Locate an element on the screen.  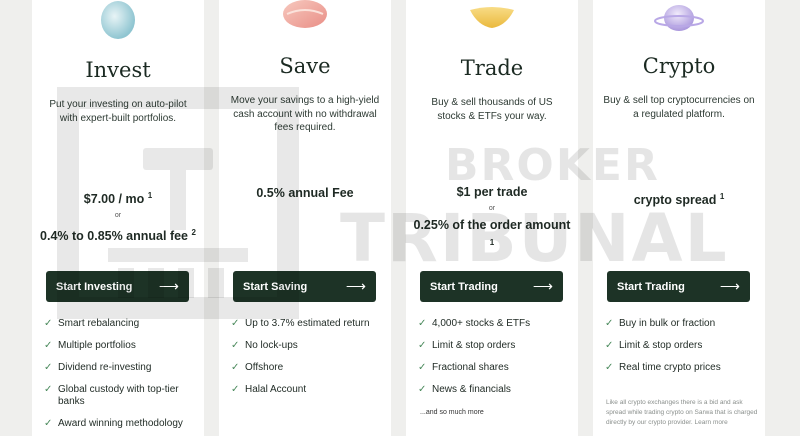
invest-blob-icon is located at coordinates (118, 20).